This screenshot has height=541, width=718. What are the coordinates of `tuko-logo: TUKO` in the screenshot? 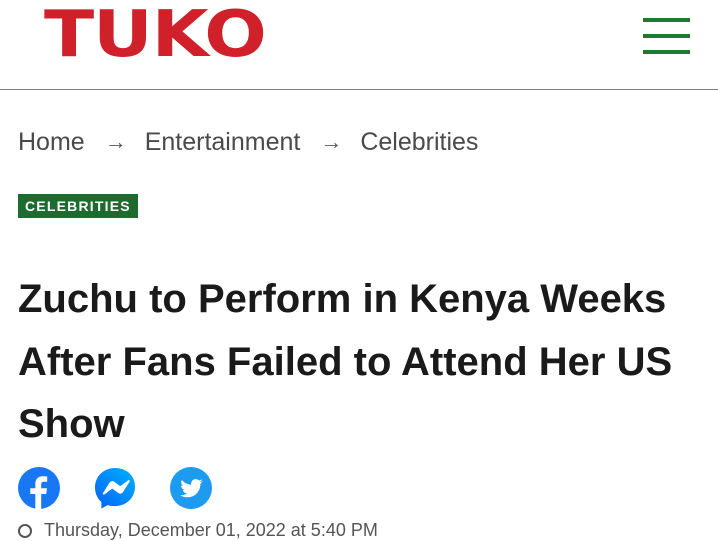 It's located at (155, 35).